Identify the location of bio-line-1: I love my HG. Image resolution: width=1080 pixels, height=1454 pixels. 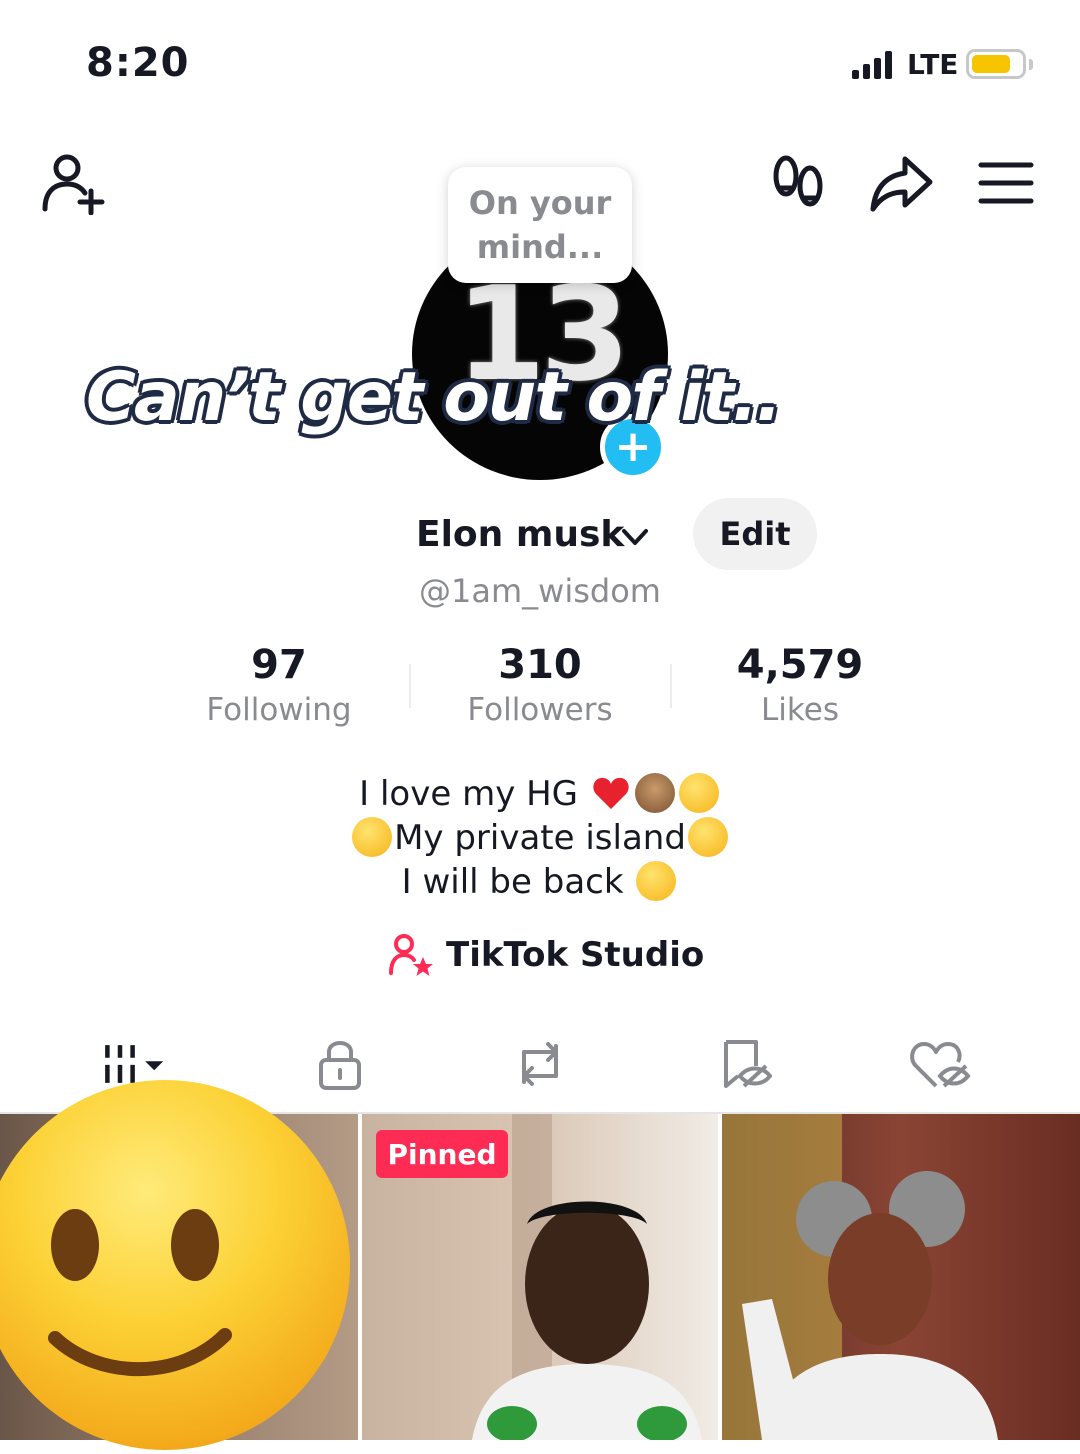
(540, 794).